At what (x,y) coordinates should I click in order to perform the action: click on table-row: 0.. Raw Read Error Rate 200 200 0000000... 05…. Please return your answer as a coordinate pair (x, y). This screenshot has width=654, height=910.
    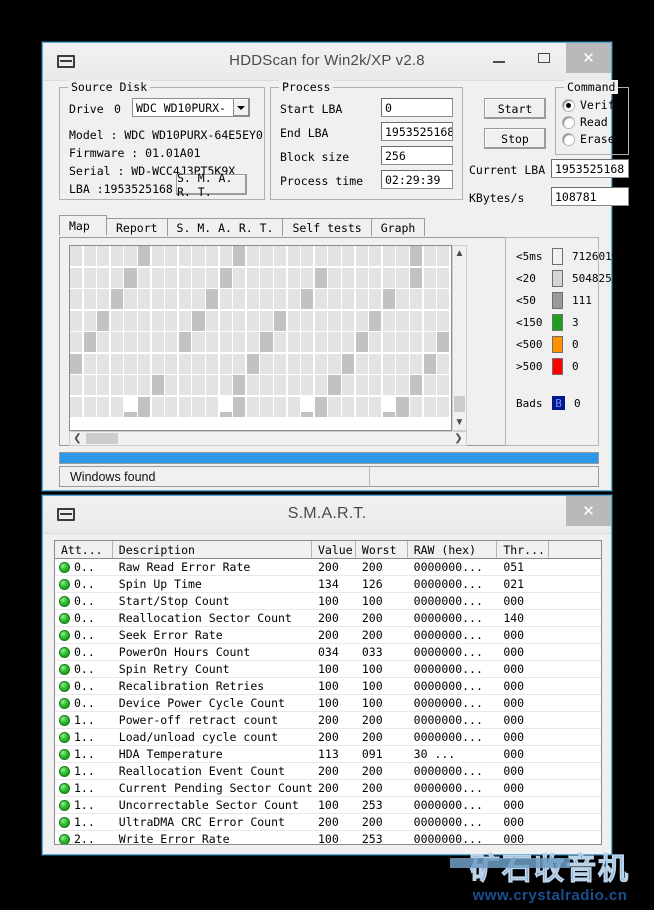
    Looking at the image, I should click on (328, 567).